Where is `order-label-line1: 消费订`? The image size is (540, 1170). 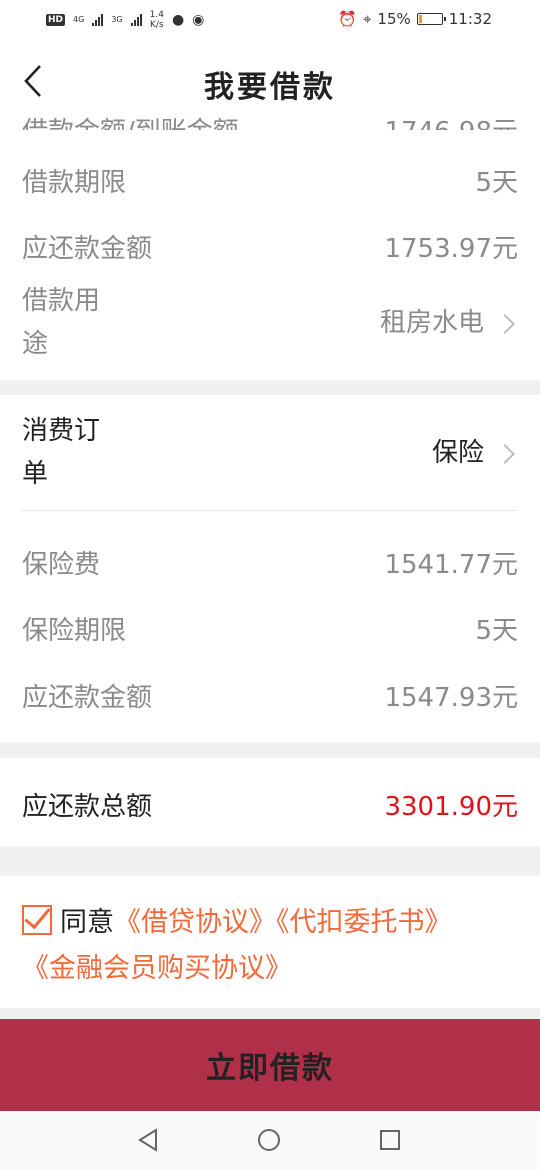
order-label-line1: 消费订 is located at coordinates (61, 431).